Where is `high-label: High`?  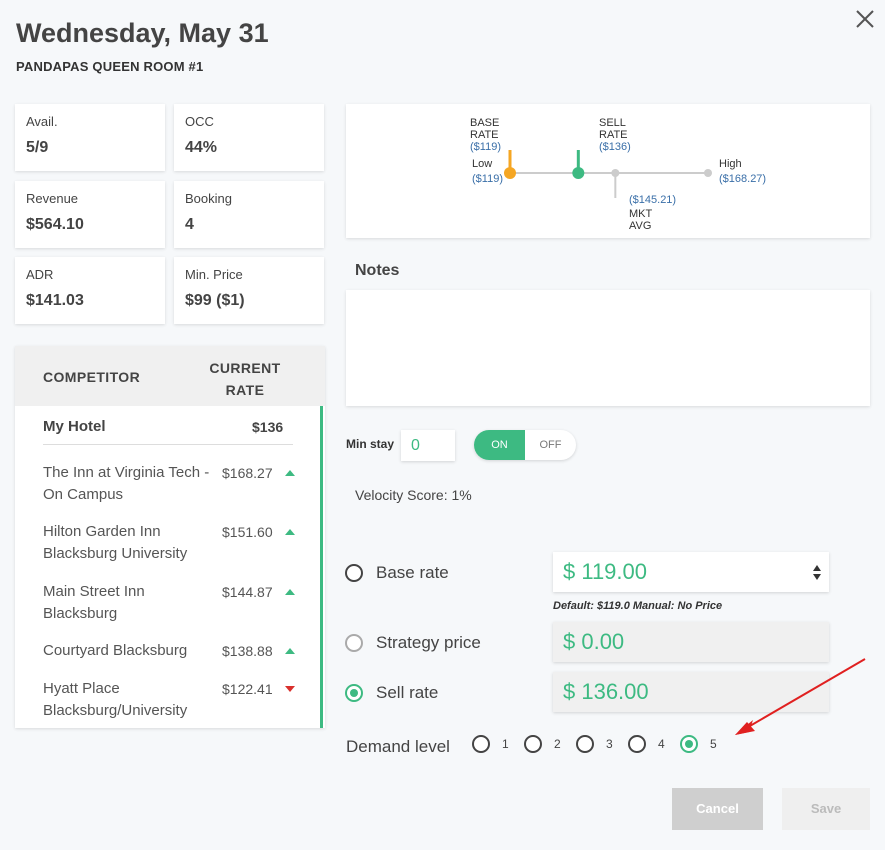 high-label: High is located at coordinates (730, 164).